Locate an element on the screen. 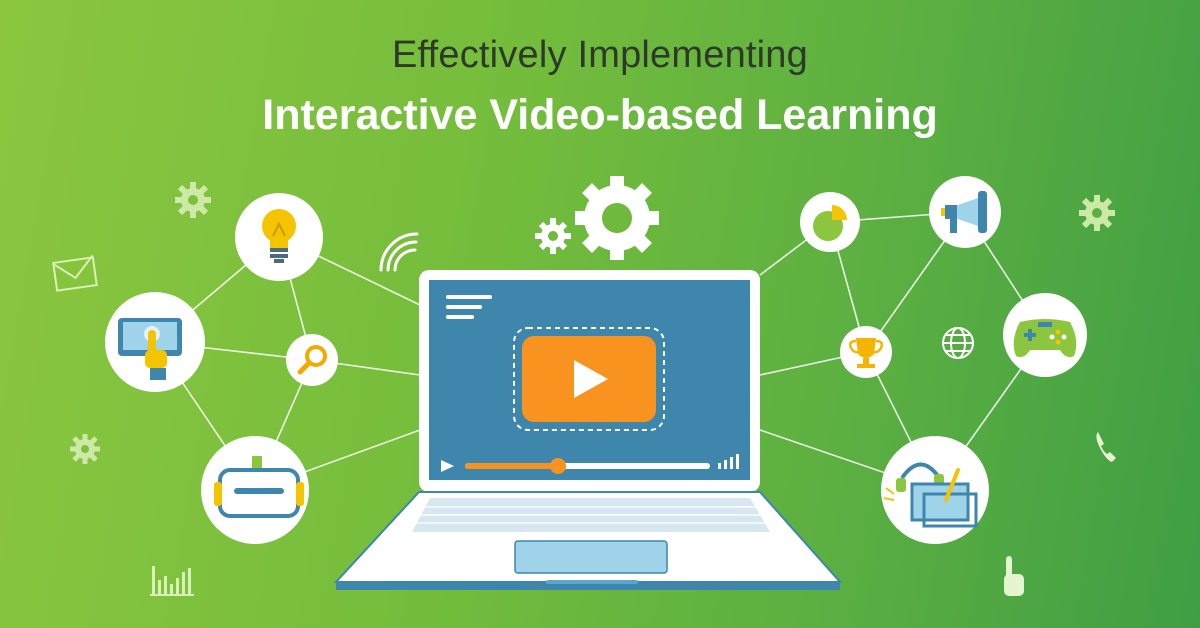 Image resolution: width=1200 pixels, height=628 pixels. pointer-hand-icon is located at coordinates (1014, 576).